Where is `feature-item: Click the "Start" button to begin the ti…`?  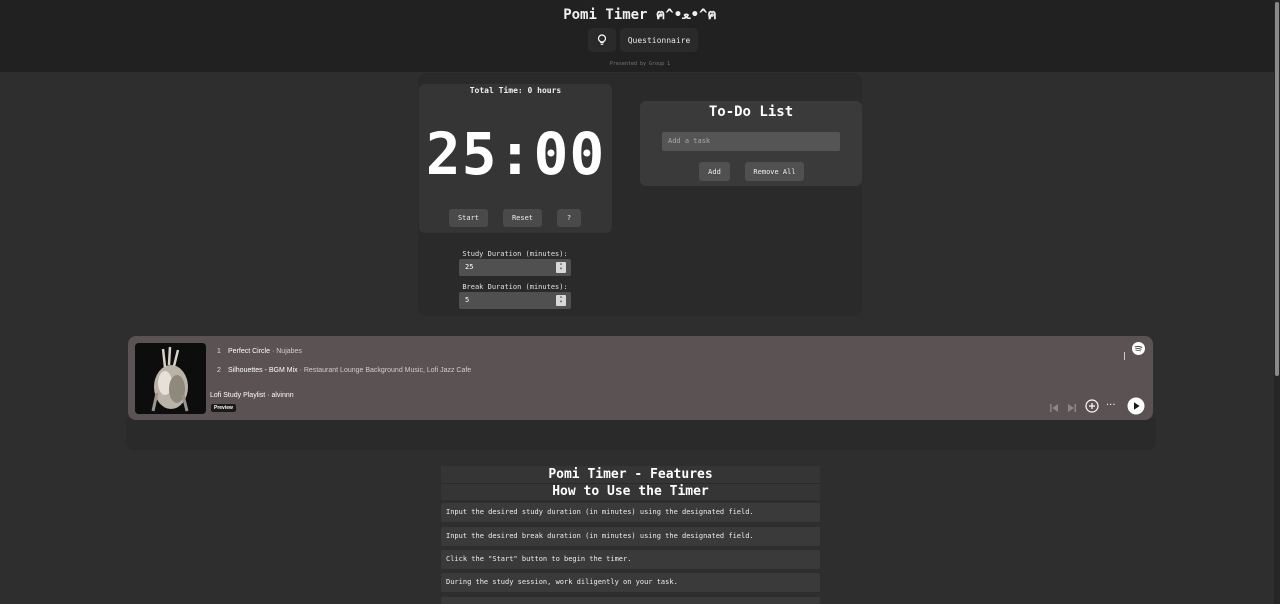 feature-item: Click the "Start" button to begin the ti… is located at coordinates (630, 559).